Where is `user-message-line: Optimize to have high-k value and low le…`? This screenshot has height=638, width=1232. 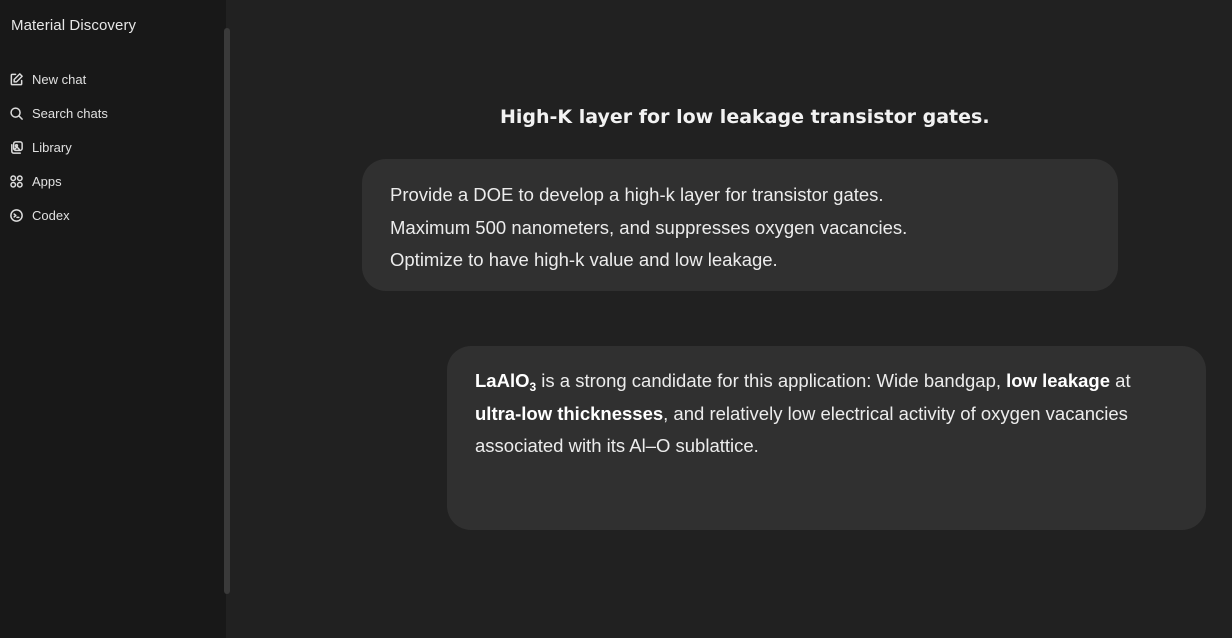 user-message-line: Optimize to have high-k value and low le… is located at coordinates (584, 259).